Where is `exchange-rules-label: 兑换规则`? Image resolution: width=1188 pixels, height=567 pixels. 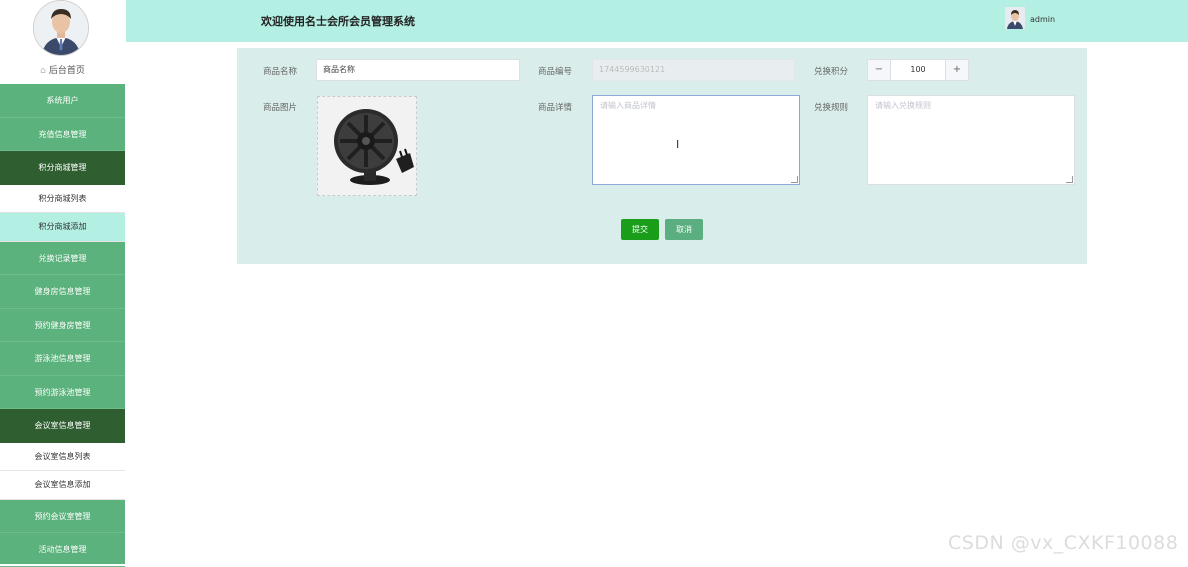 exchange-rules-label: 兑换规则 is located at coordinates (831, 108).